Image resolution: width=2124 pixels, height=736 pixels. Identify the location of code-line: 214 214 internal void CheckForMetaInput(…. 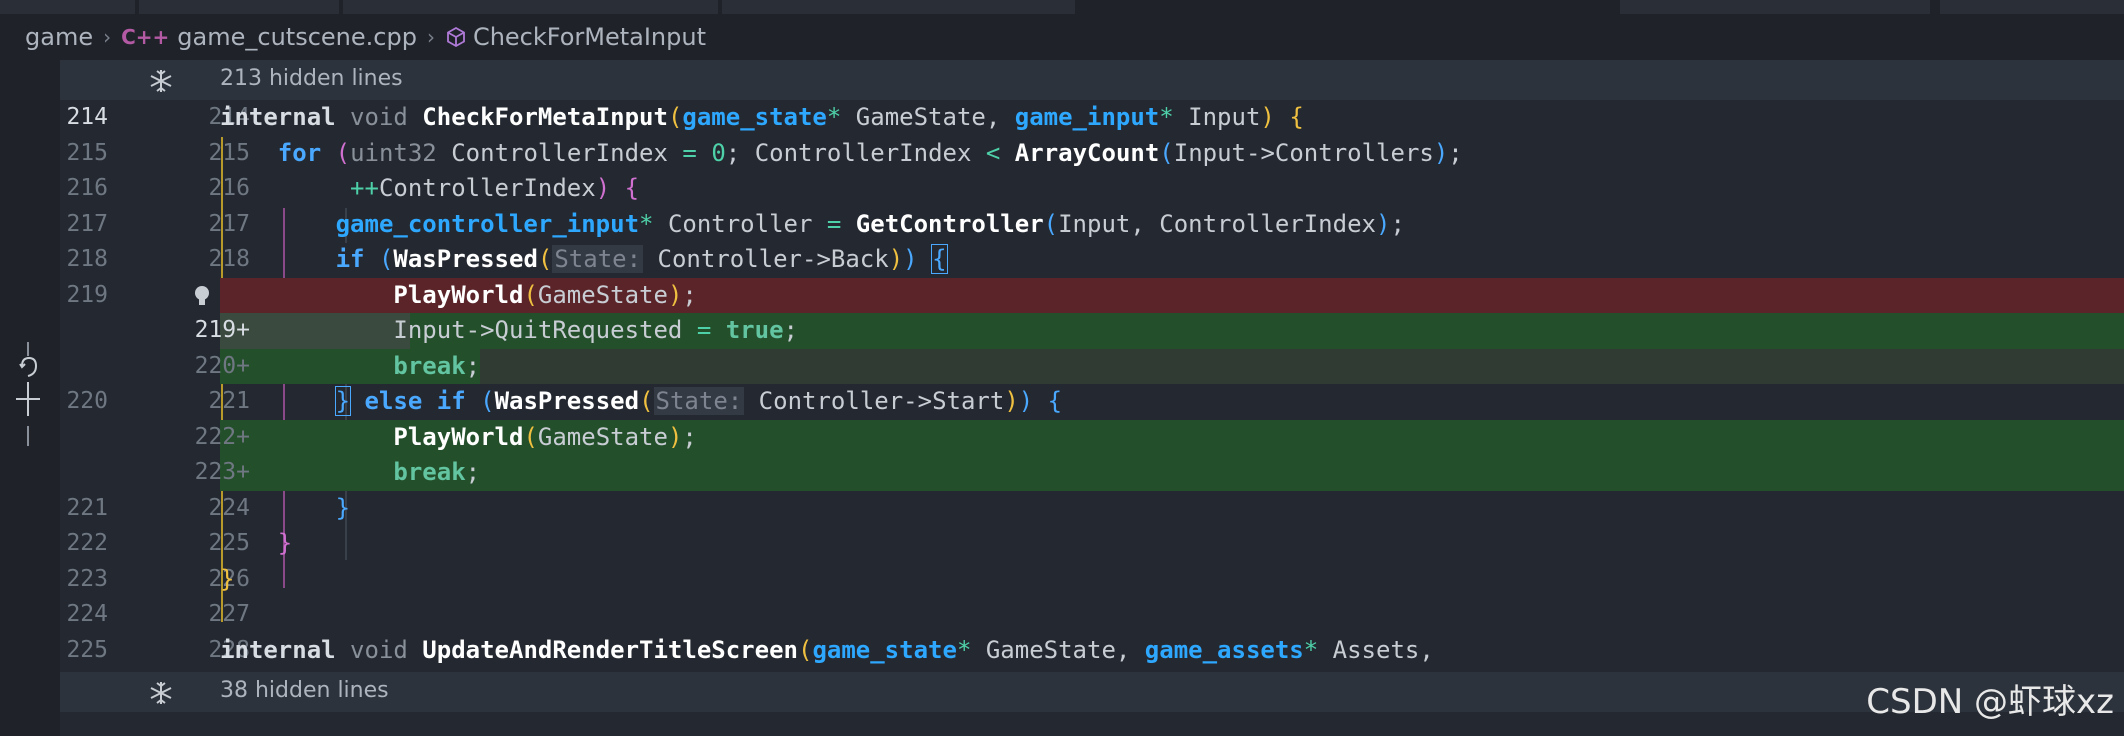
(1092, 118).